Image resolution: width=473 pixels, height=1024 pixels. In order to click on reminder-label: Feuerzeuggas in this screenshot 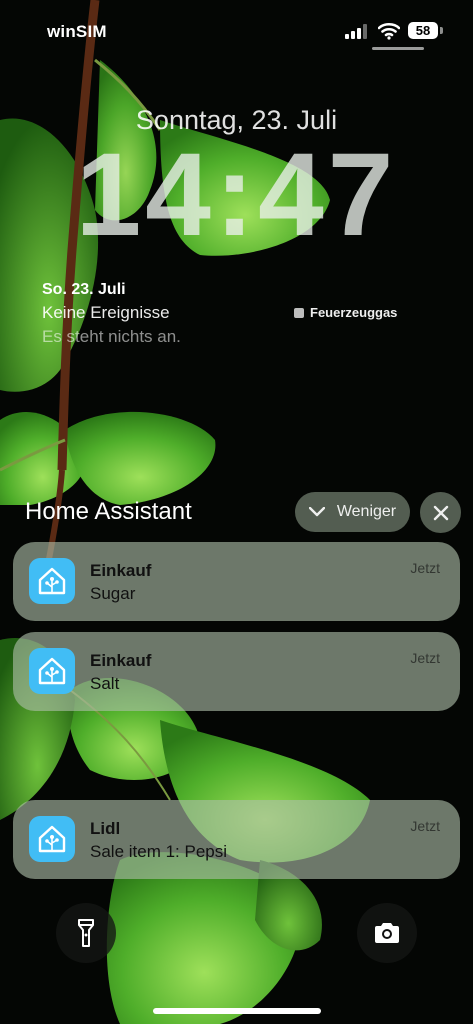, I will do `click(354, 312)`.